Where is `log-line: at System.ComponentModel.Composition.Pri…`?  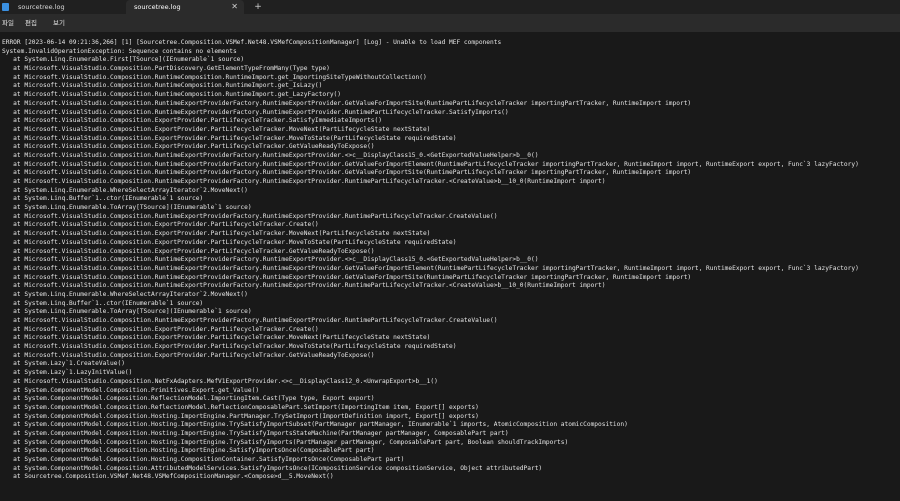
log-line: at System.ComponentModel.Composition.Pri… is located at coordinates (131, 390).